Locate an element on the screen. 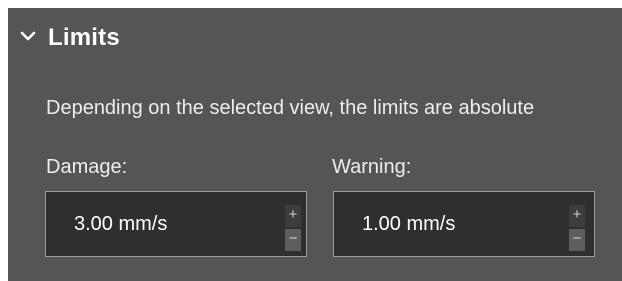 The width and height of the screenshot is (622, 281). warning-increment-button: + is located at coordinates (577, 216).